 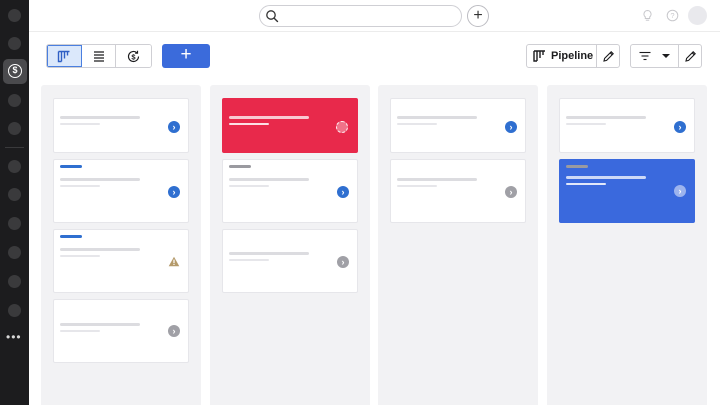 I want to click on nav-deals-item: $, so click(x=15, y=71).